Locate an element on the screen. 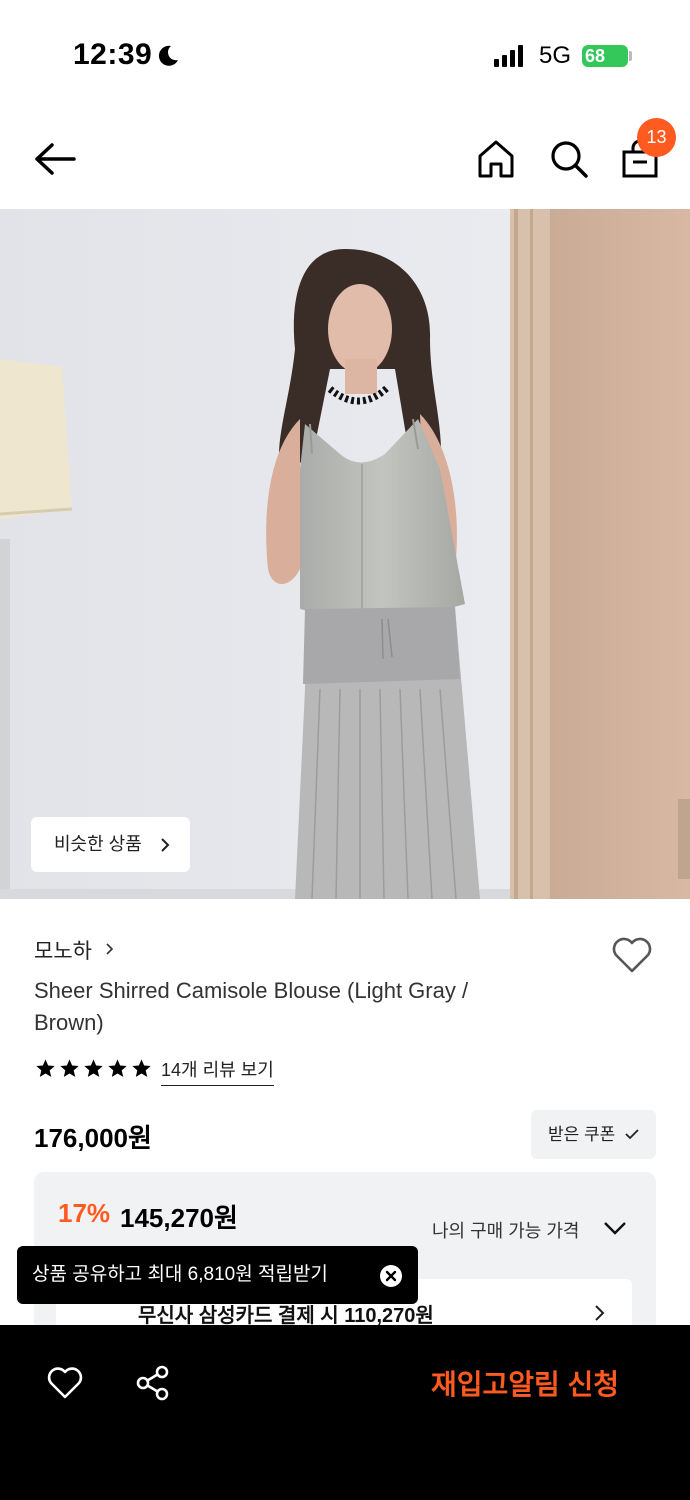 Image resolution: width=690 pixels, height=1500 pixels. discount-price: 145,270원 is located at coordinates (179, 1218).